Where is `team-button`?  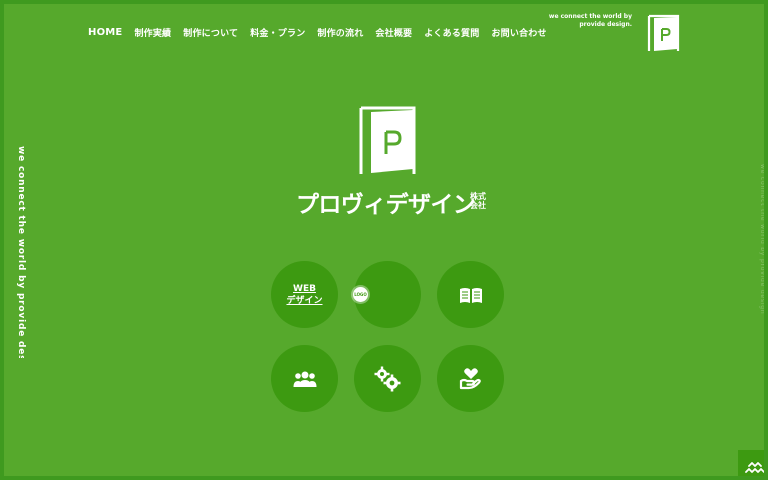
team-button is located at coordinates (304, 378).